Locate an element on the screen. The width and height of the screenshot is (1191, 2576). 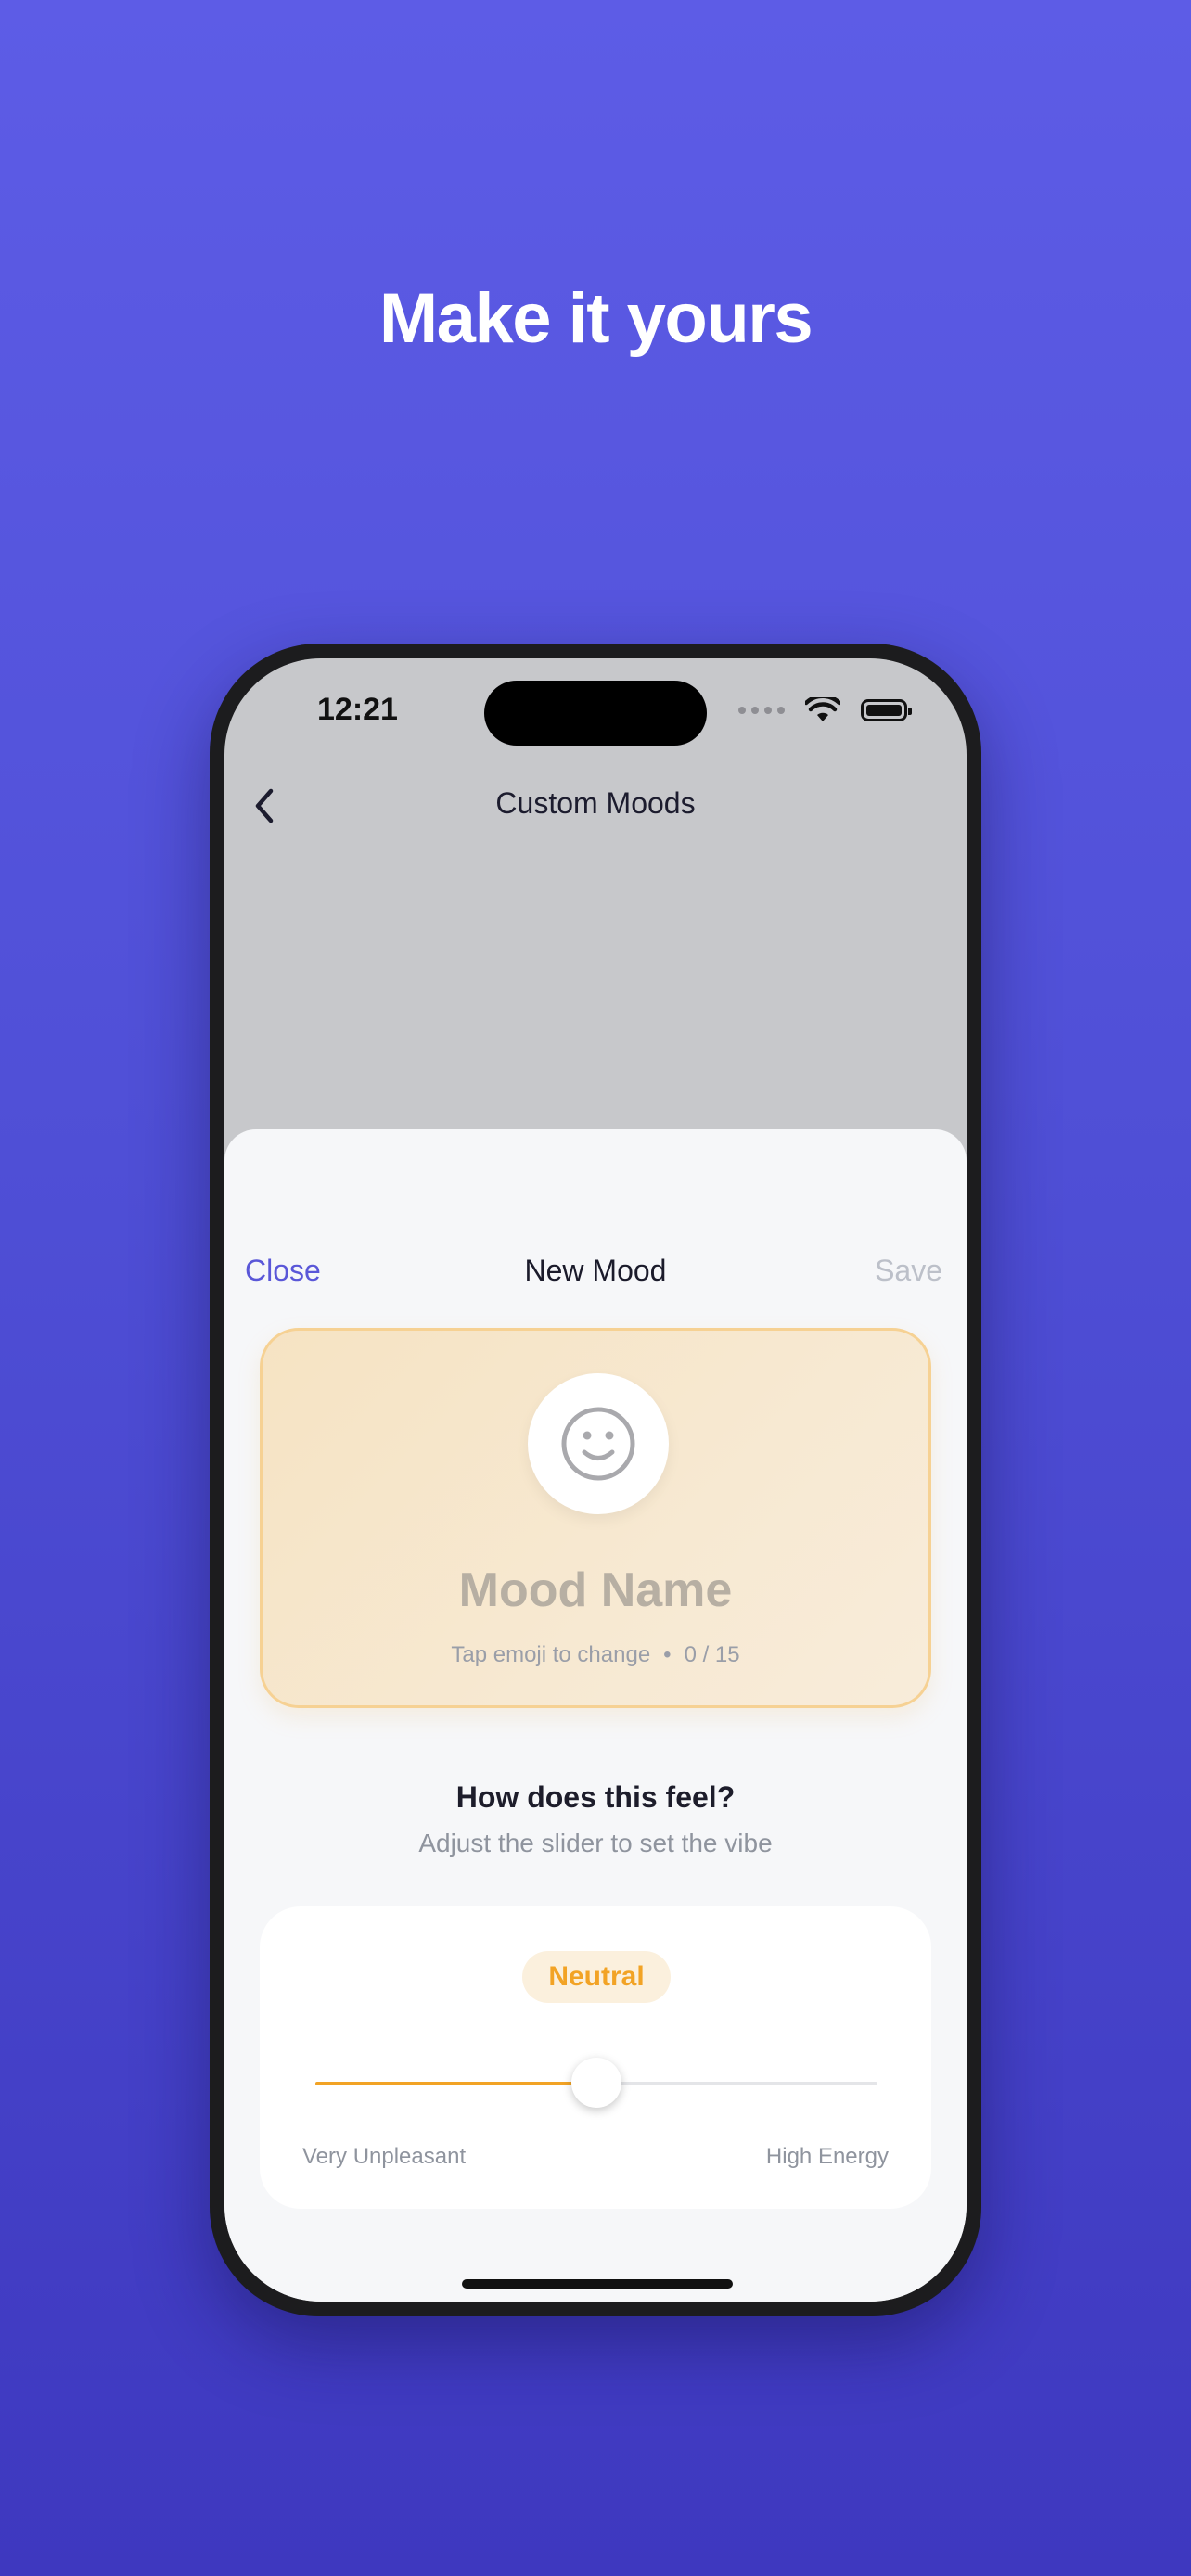
mood-name-input: Mood Name is located at coordinates (595, 1590).